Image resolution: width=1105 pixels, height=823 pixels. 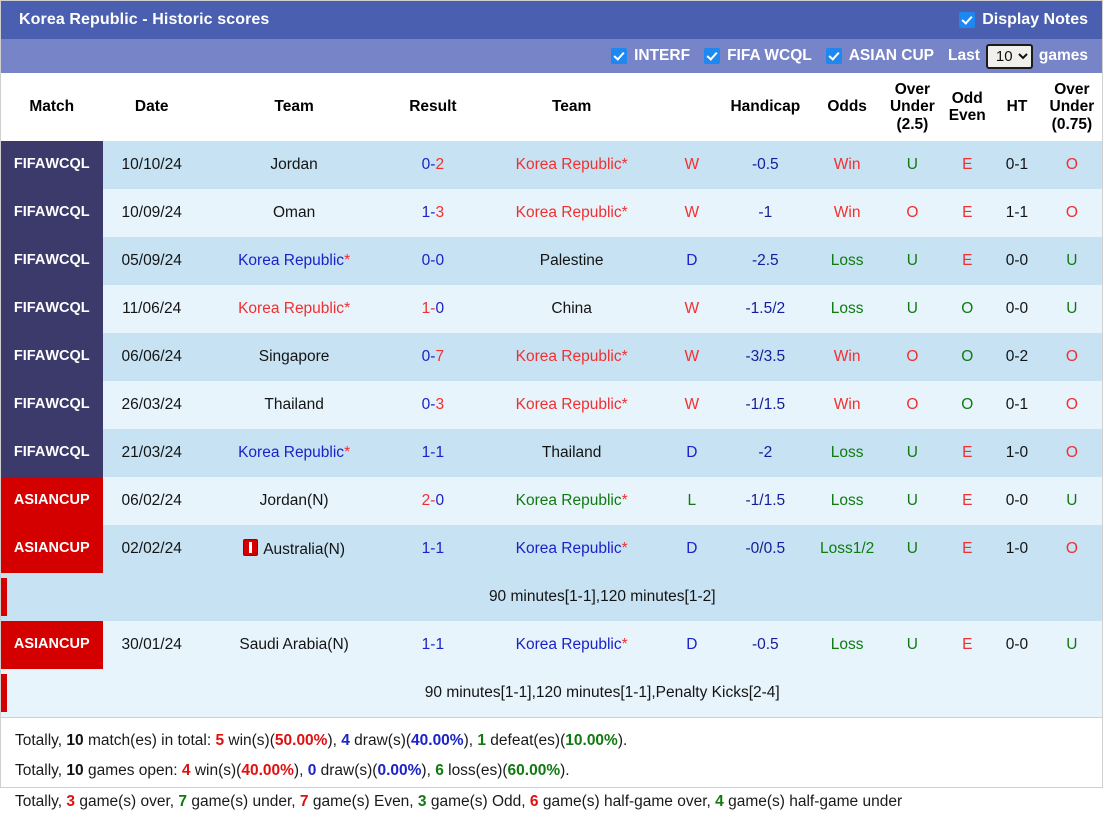 I want to click on result-score: 0-2, so click(x=433, y=165).